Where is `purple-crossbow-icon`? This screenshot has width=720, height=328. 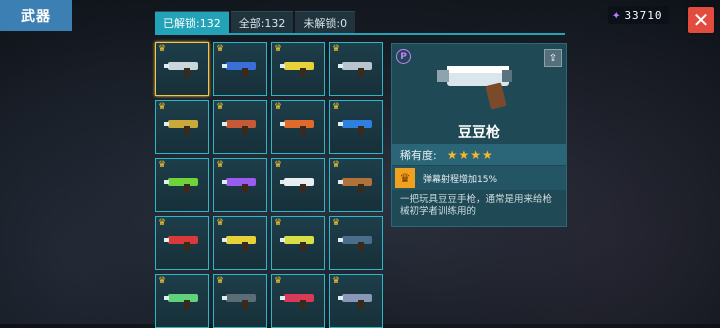 purple-crossbow-icon is located at coordinates (239, 185).